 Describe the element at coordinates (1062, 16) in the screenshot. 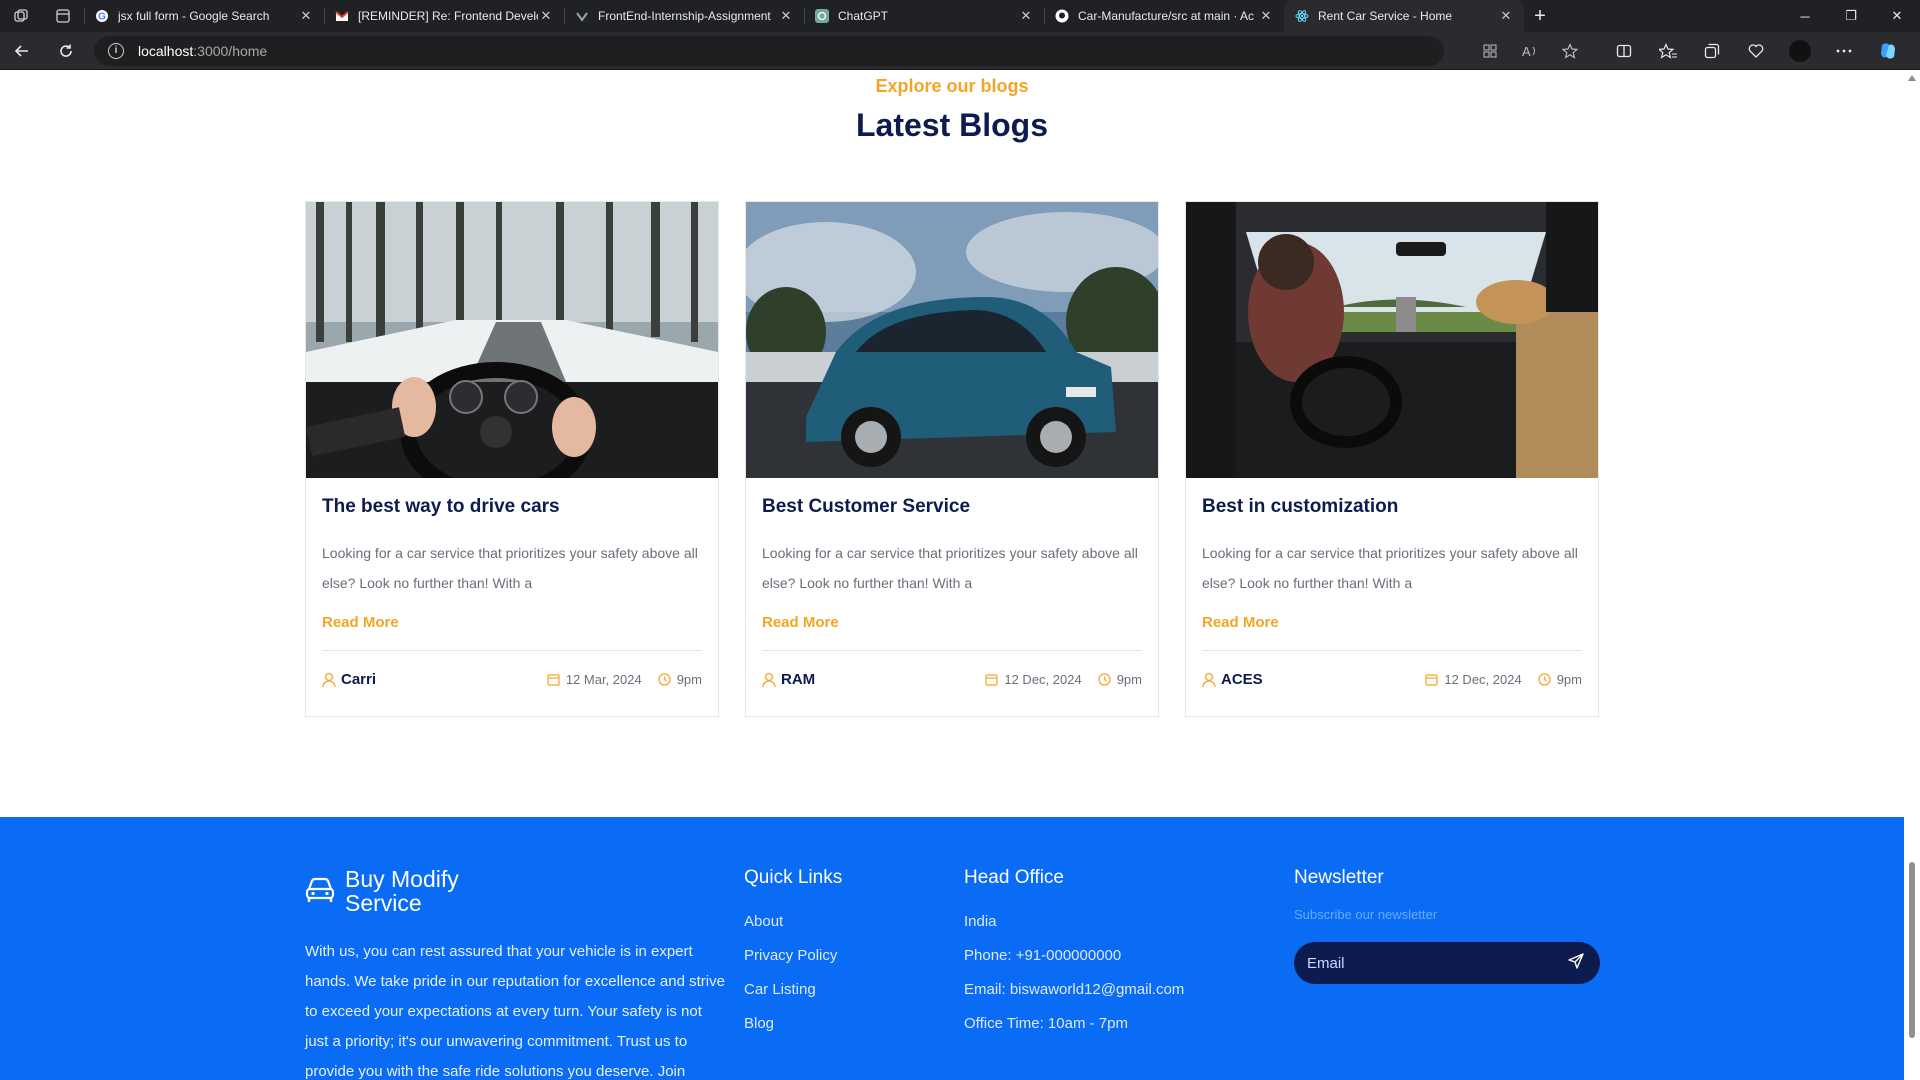

I see `github-icon` at that location.